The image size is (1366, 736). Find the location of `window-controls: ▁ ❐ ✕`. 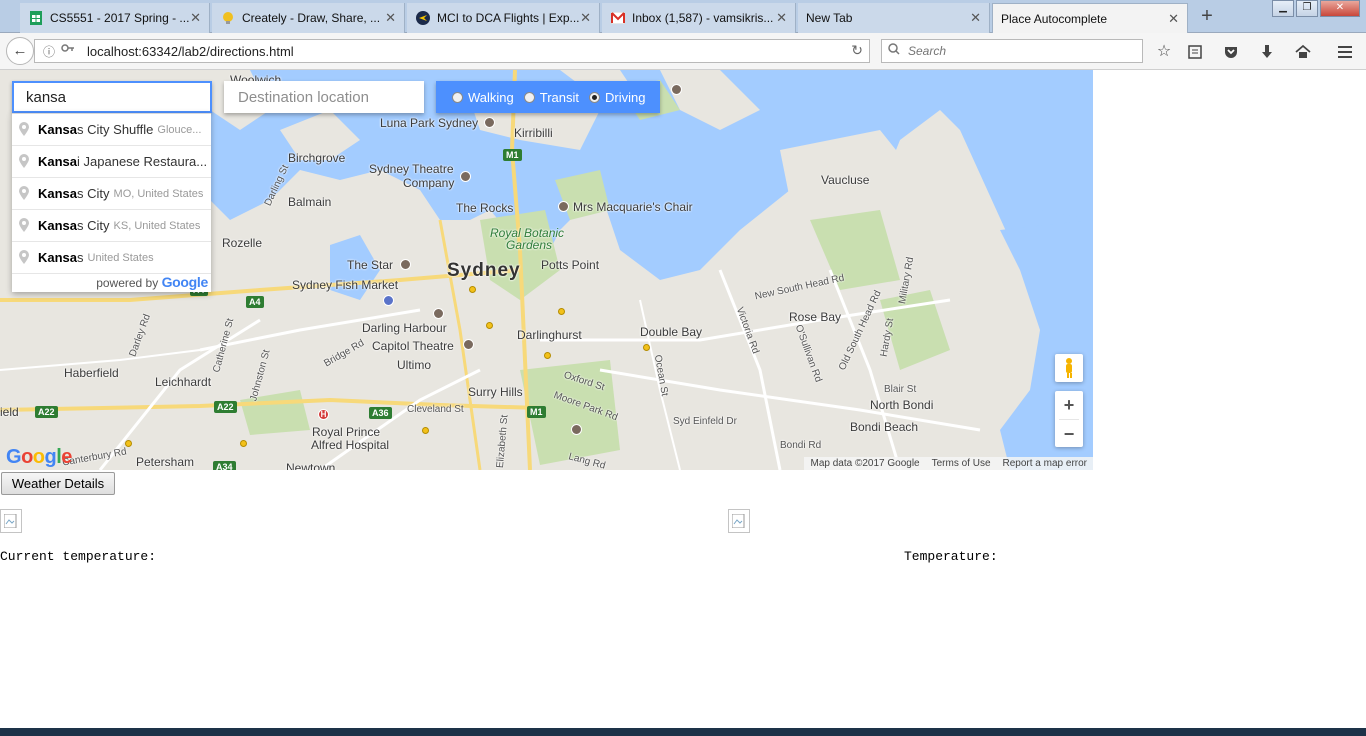

window-controls: ▁ ❐ ✕ is located at coordinates (1316, 8).